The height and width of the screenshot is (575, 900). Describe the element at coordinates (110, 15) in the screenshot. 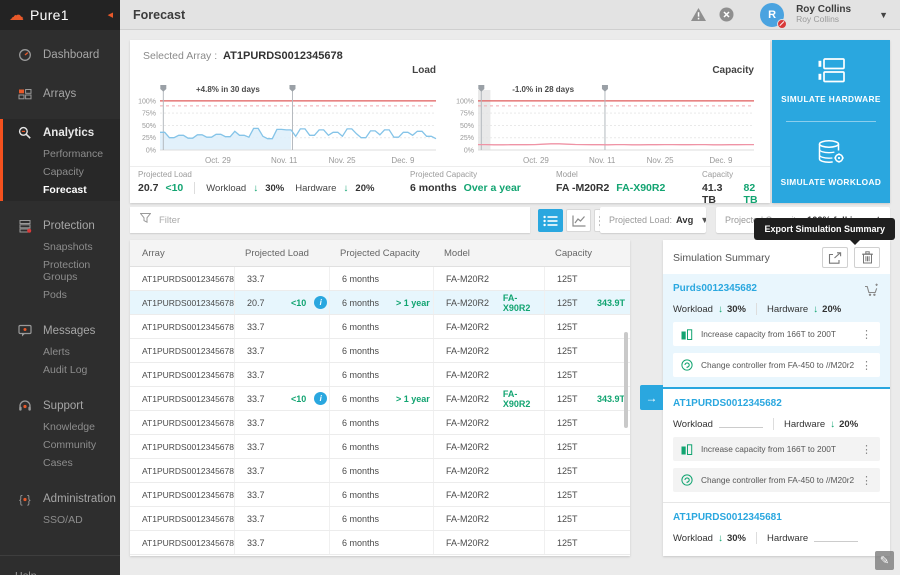

I see `collapse-icon: ◀` at that location.